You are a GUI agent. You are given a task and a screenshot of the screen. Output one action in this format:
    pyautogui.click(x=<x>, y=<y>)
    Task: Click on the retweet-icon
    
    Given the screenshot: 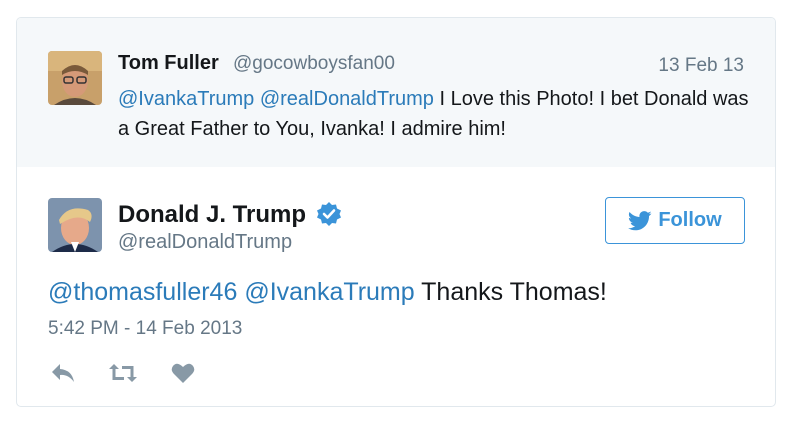 What is the action you would take?
    pyautogui.click(x=123, y=373)
    